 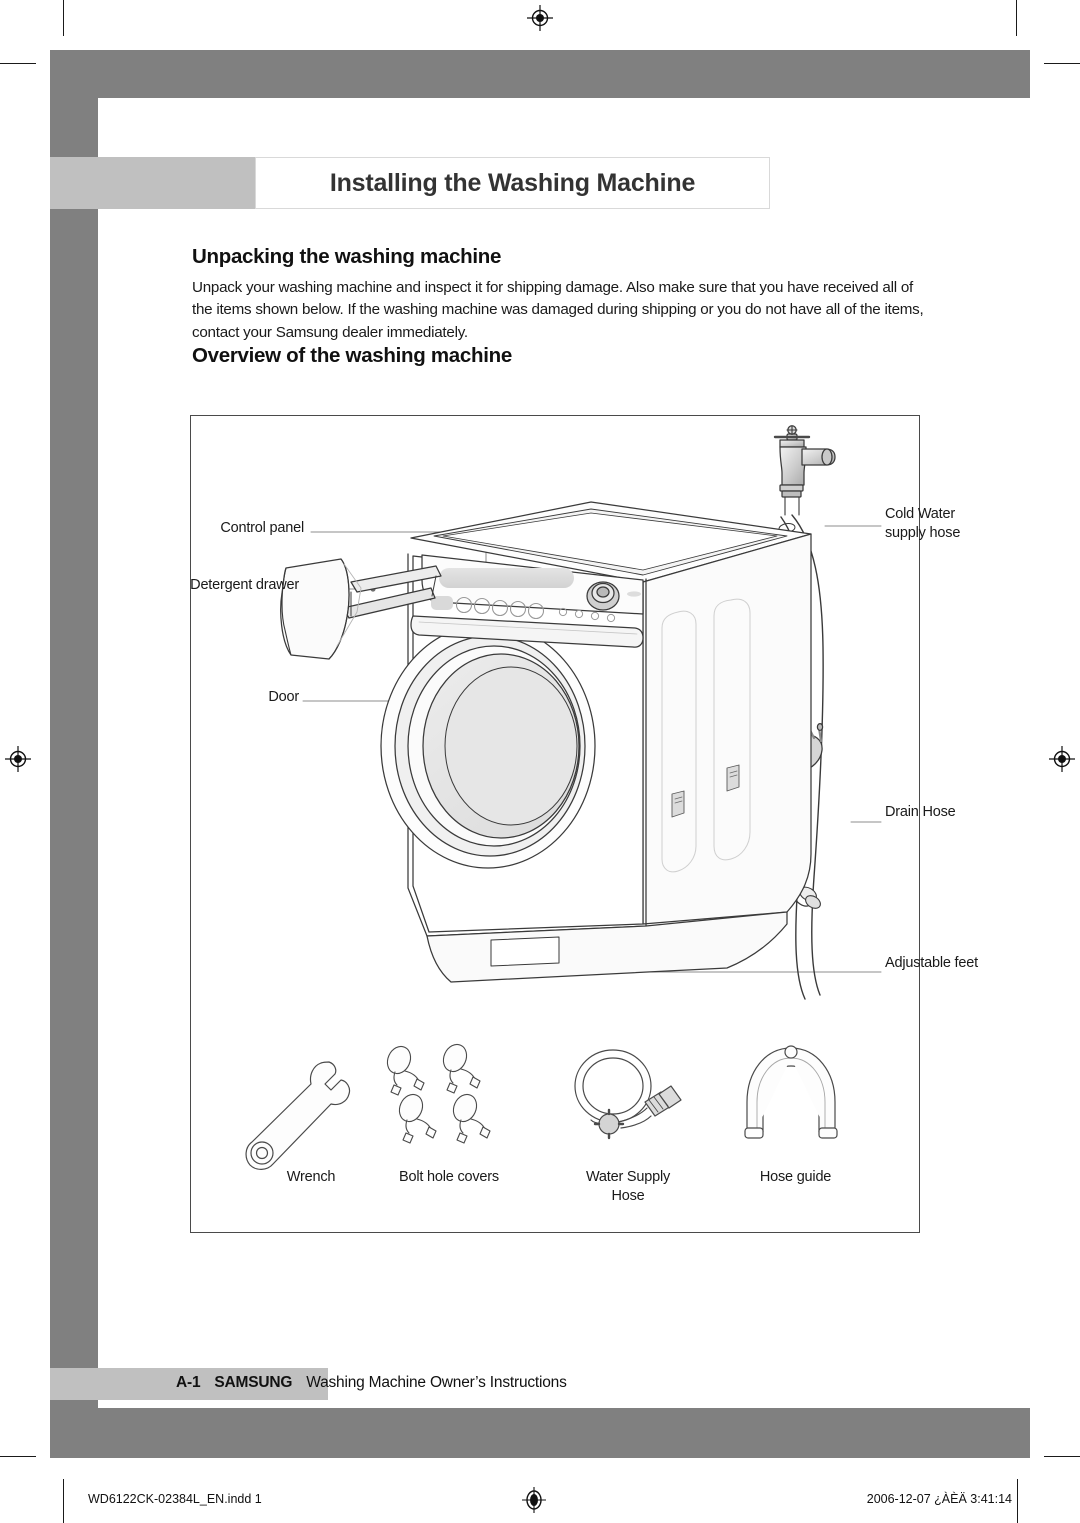 What do you see at coordinates (1017, 1501) in the screenshot?
I see `slug-rule-right` at bounding box center [1017, 1501].